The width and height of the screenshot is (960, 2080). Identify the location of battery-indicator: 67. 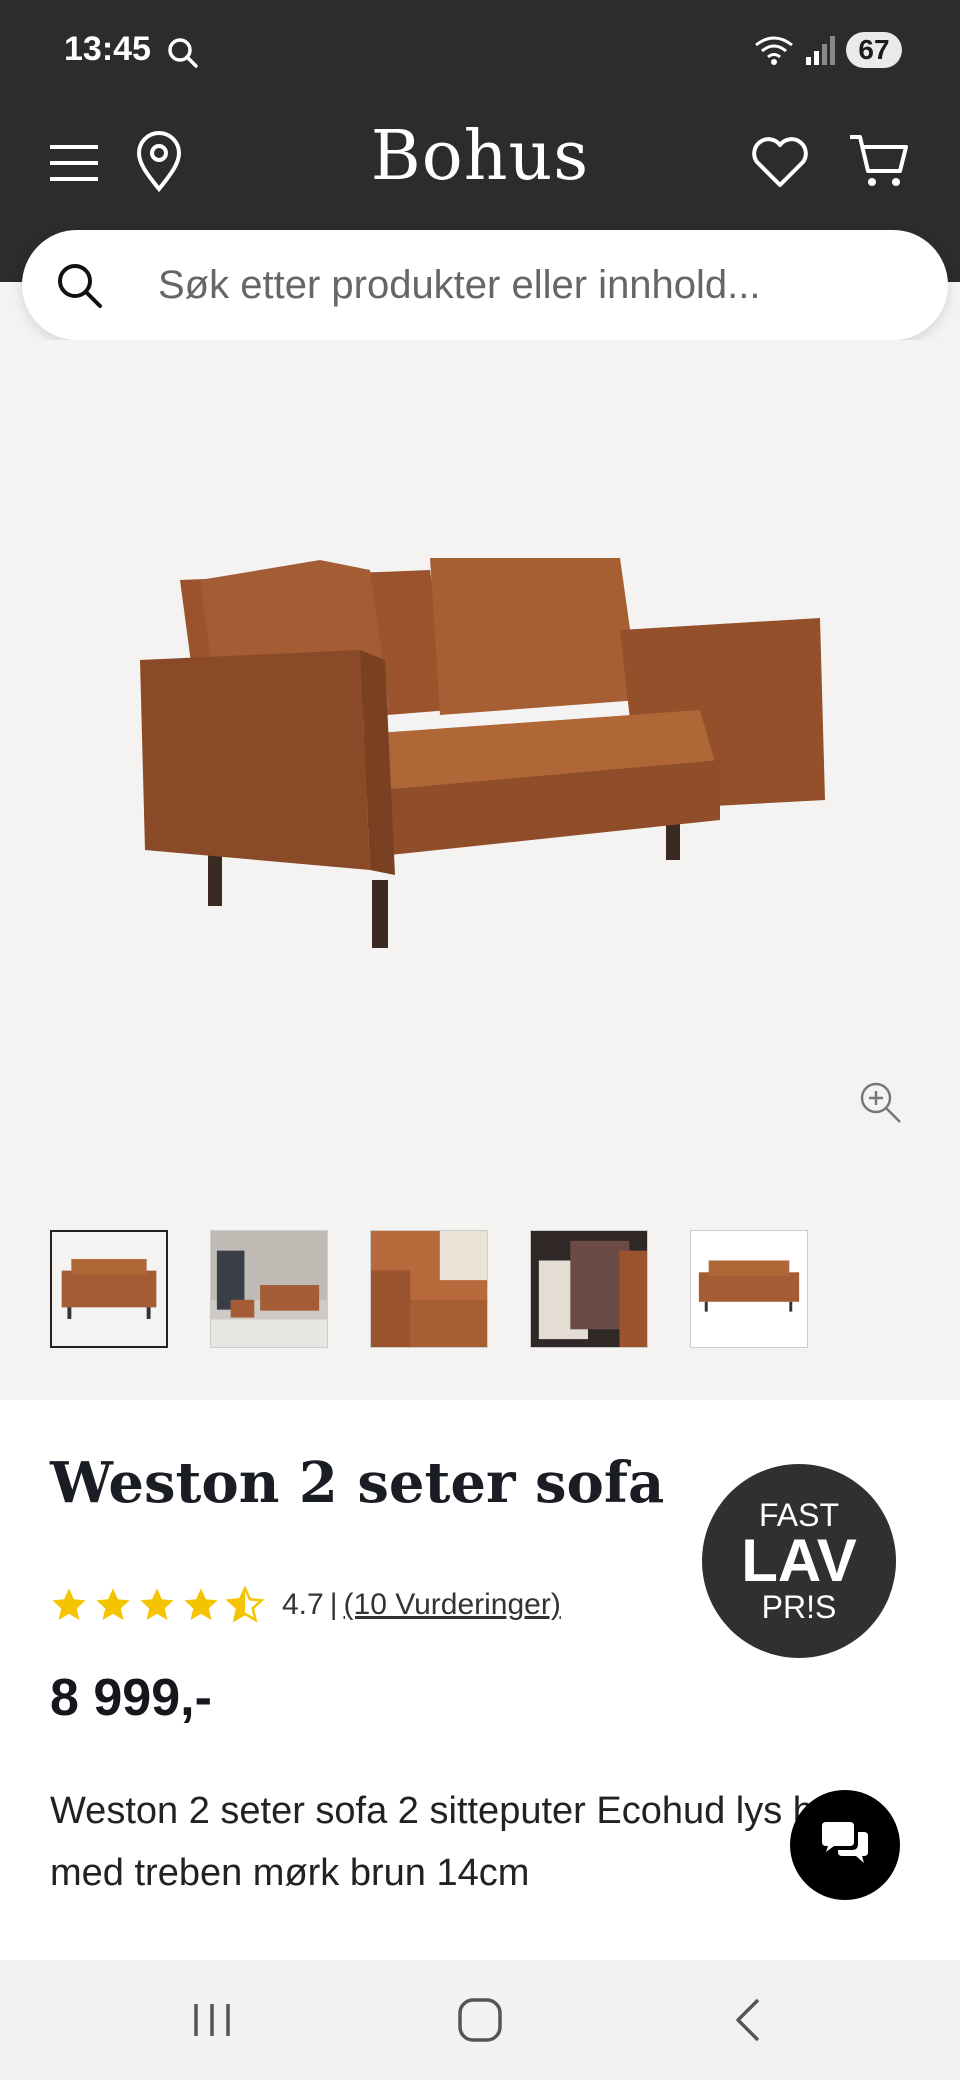
(874, 50).